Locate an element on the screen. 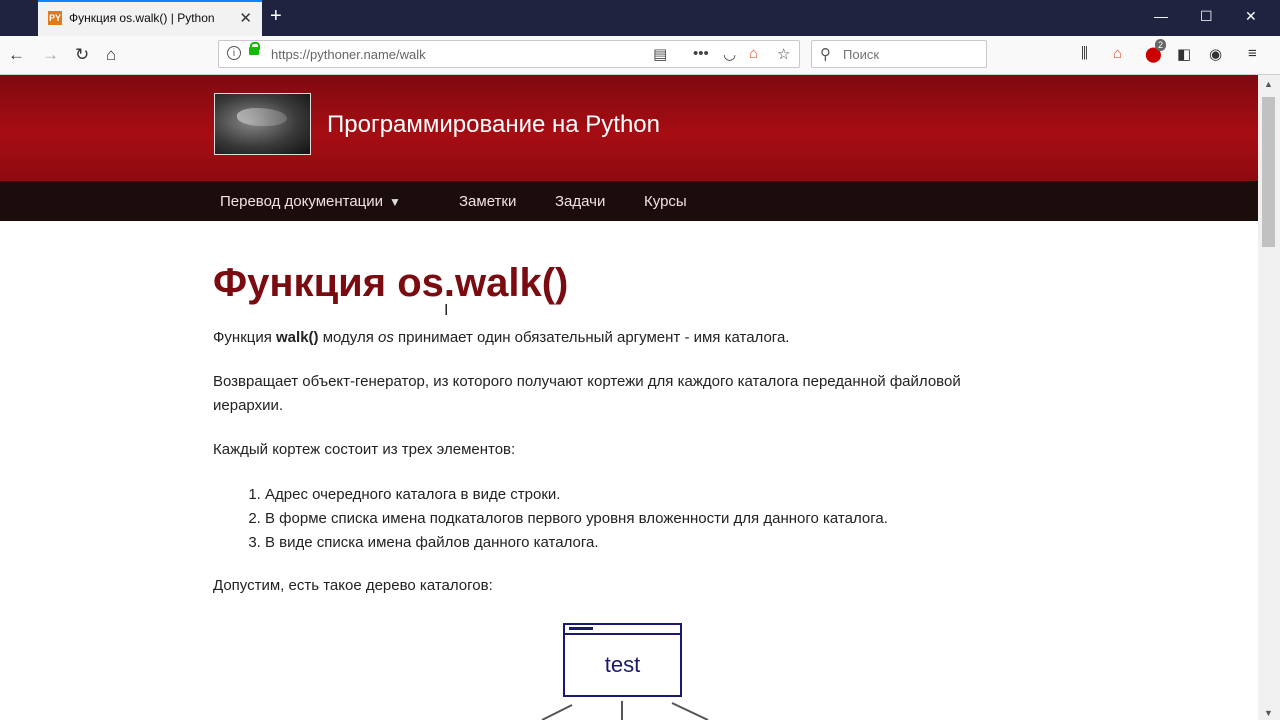 The image size is (1280, 720). reader-view-icon: ▤ is located at coordinates (660, 54).